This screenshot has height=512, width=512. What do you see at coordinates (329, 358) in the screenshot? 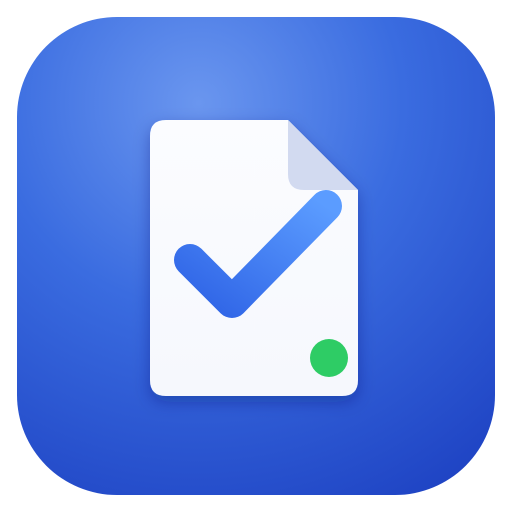
I see `status-dot-icon` at bounding box center [329, 358].